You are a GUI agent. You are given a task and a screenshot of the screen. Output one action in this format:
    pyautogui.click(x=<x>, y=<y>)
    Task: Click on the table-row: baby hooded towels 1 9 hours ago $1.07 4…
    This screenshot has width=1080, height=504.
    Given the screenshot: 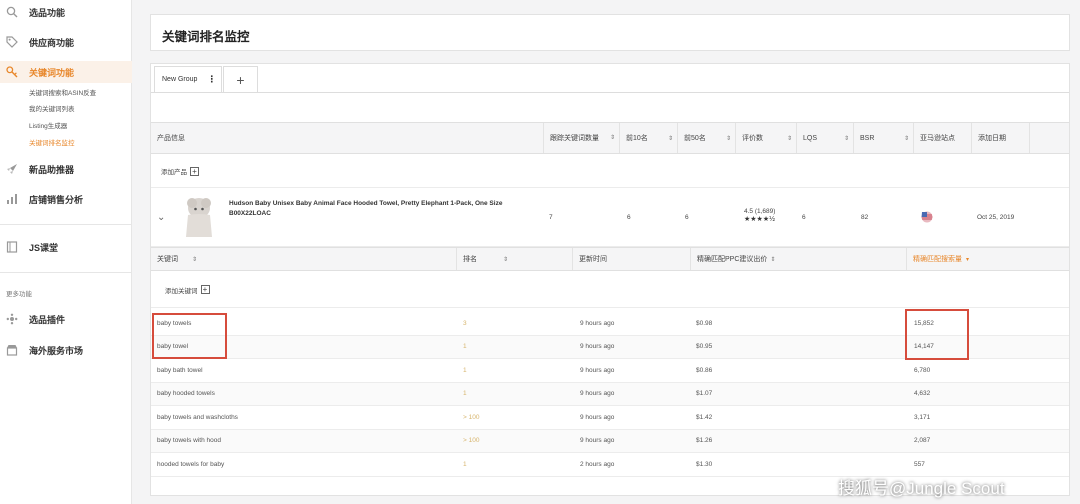 What is the action you would take?
    pyautogui.click(x=610, y=394)
    